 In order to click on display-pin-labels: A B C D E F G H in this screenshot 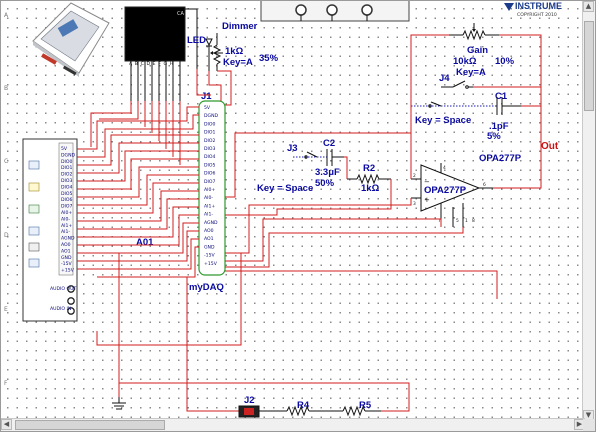, I will do `click(151, 64)`.